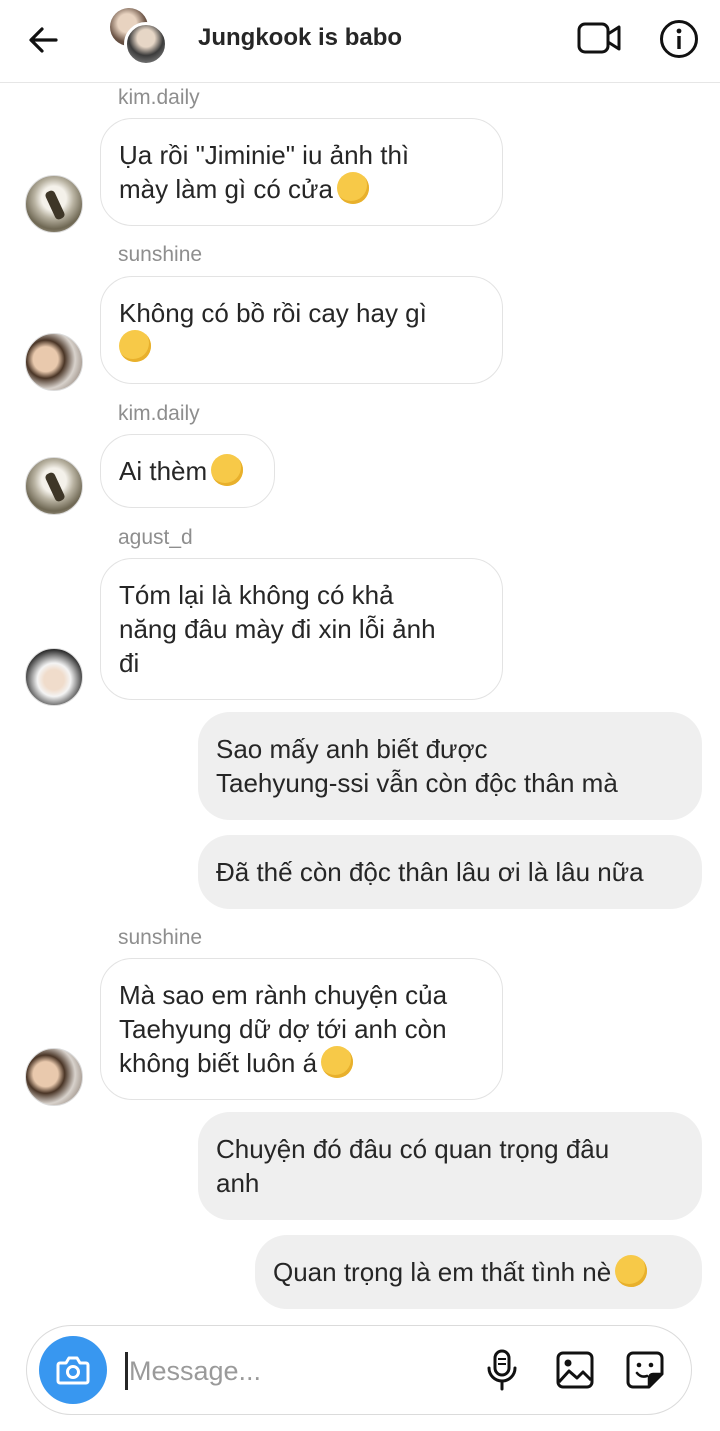 Image resolution: width=720 pixels, height=1431 pixels. I want to click on text-cursor, so click(126, 1371).